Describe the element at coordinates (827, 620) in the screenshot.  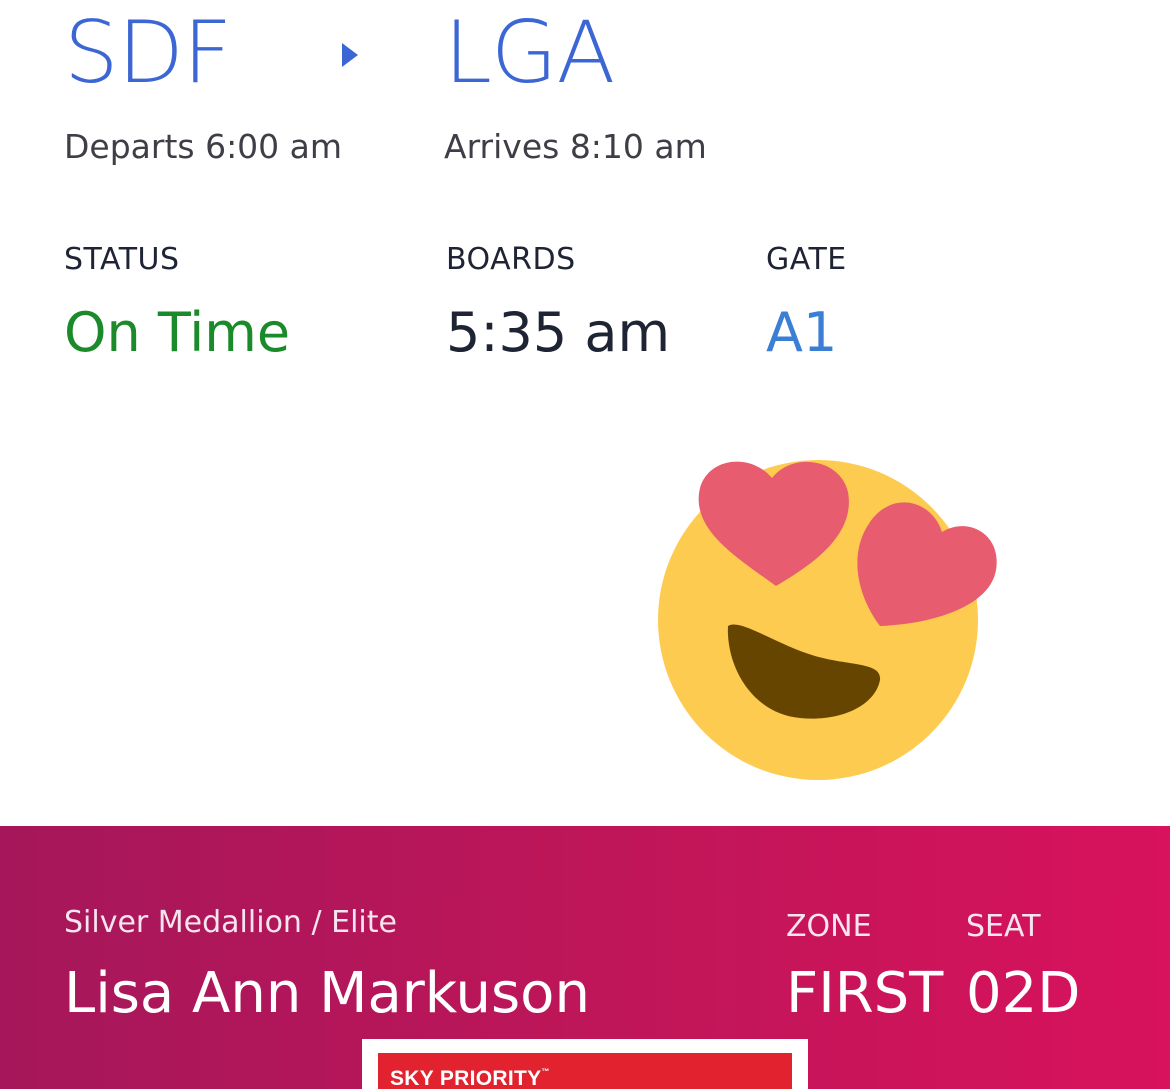
I see `heart-eyes-emoji-icon` at that location.